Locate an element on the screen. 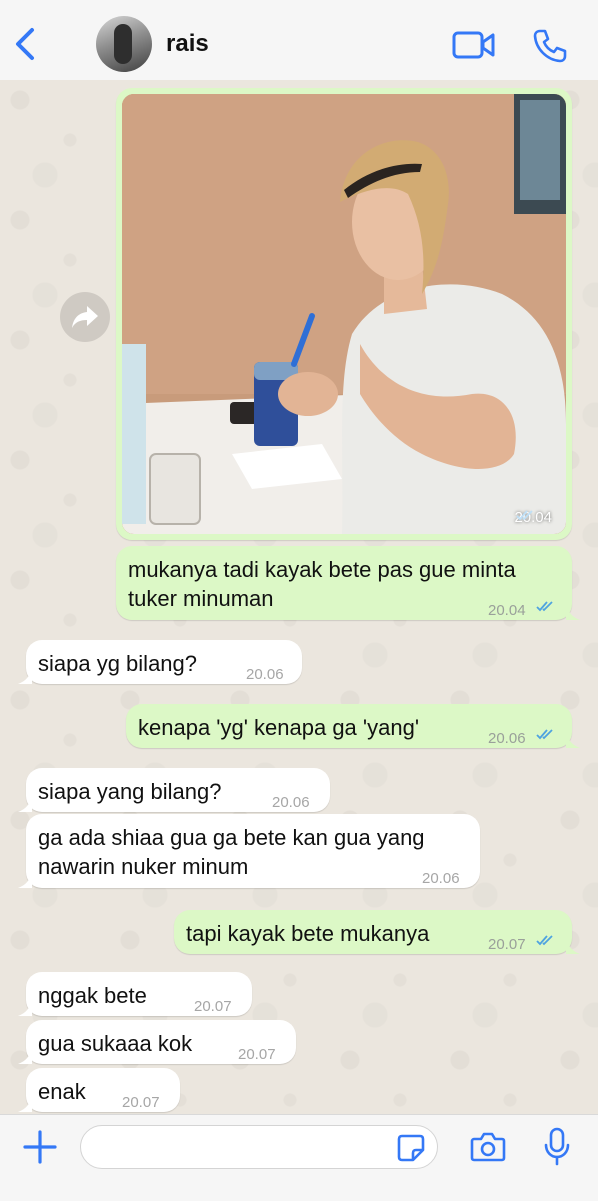 The width and height of the screenshot is (598, 1201). photo-timestamp: 20.04 is located at coordinates (533, 517).